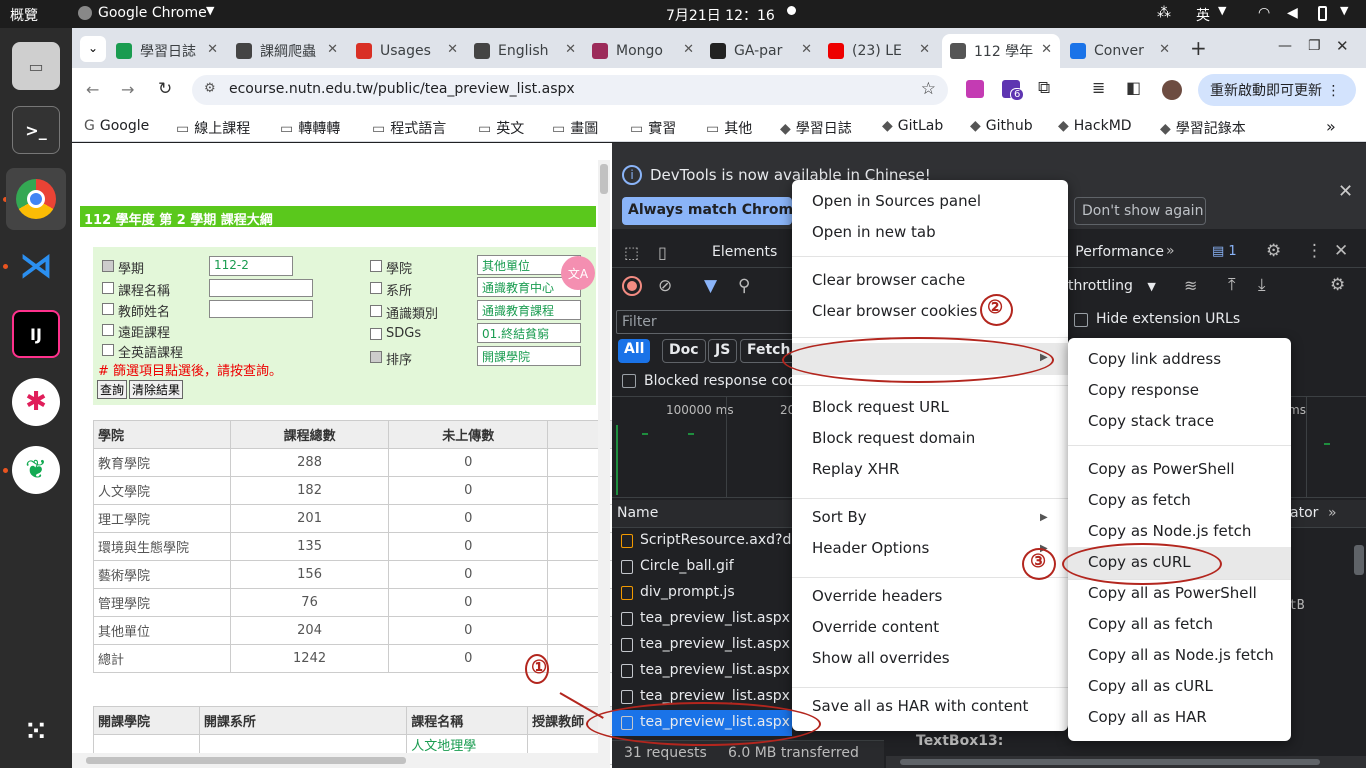  I want to click on bookmark-item: ▭ 實習, so click(653, 128).